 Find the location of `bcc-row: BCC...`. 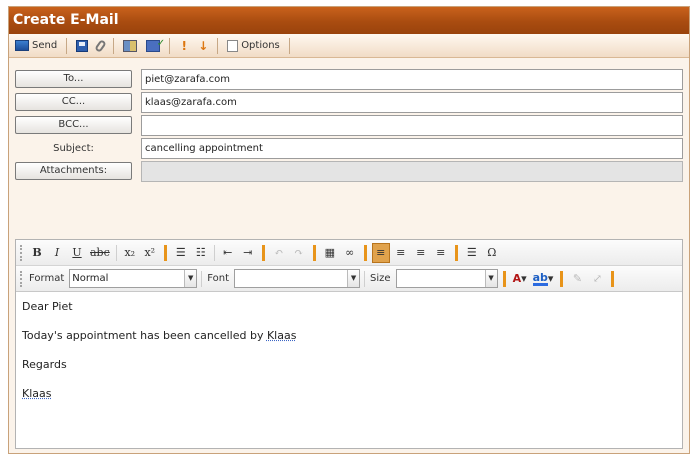

bcc-row: BCC... is located at coordinates (349, 125).